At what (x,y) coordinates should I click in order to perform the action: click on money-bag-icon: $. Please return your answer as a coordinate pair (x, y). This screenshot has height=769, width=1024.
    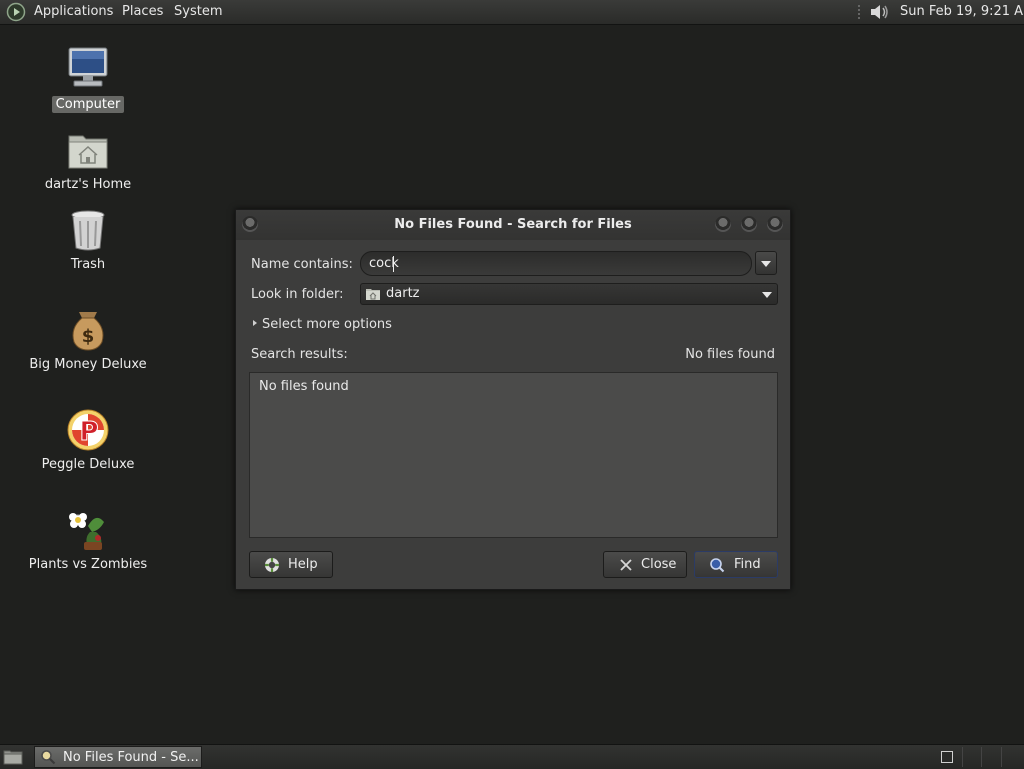
    Looking at the image, I should click on (88, 331).